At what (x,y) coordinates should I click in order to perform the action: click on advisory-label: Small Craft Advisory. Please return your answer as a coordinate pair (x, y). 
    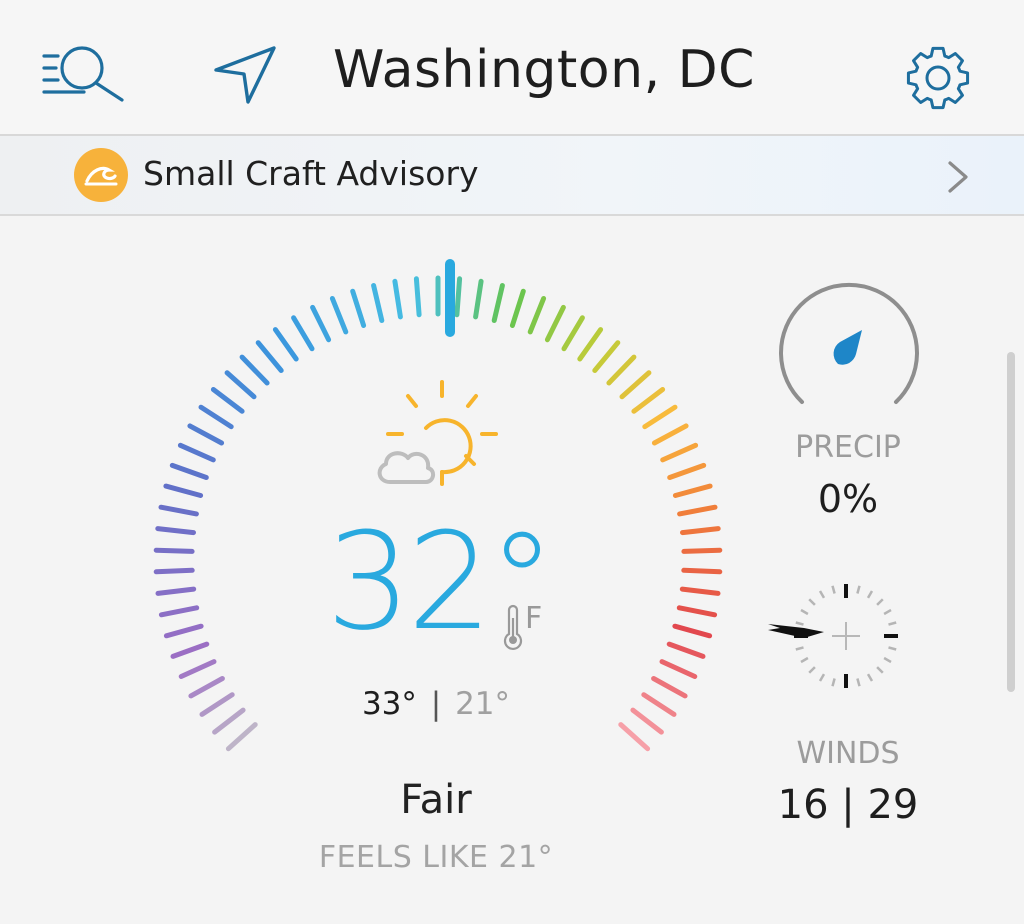
    Looking at the image, I should click on (311, 173).